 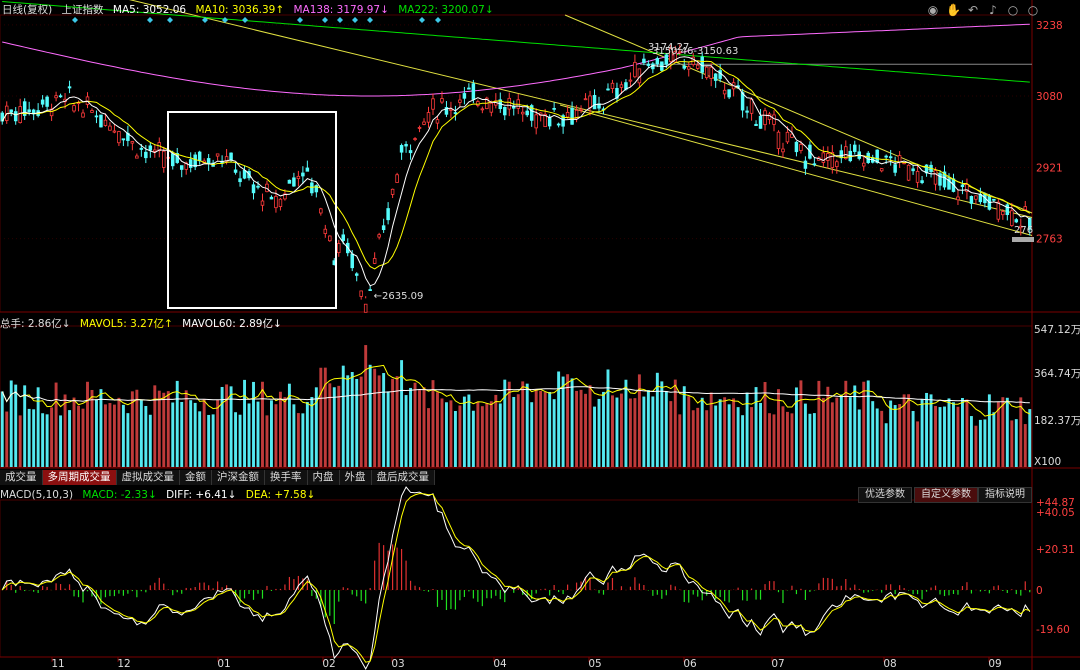 What do you see at coordinates (1039, 591) in the screenshot?
I see `macd-axis-label: 0` at bounding box center [1039, 591].